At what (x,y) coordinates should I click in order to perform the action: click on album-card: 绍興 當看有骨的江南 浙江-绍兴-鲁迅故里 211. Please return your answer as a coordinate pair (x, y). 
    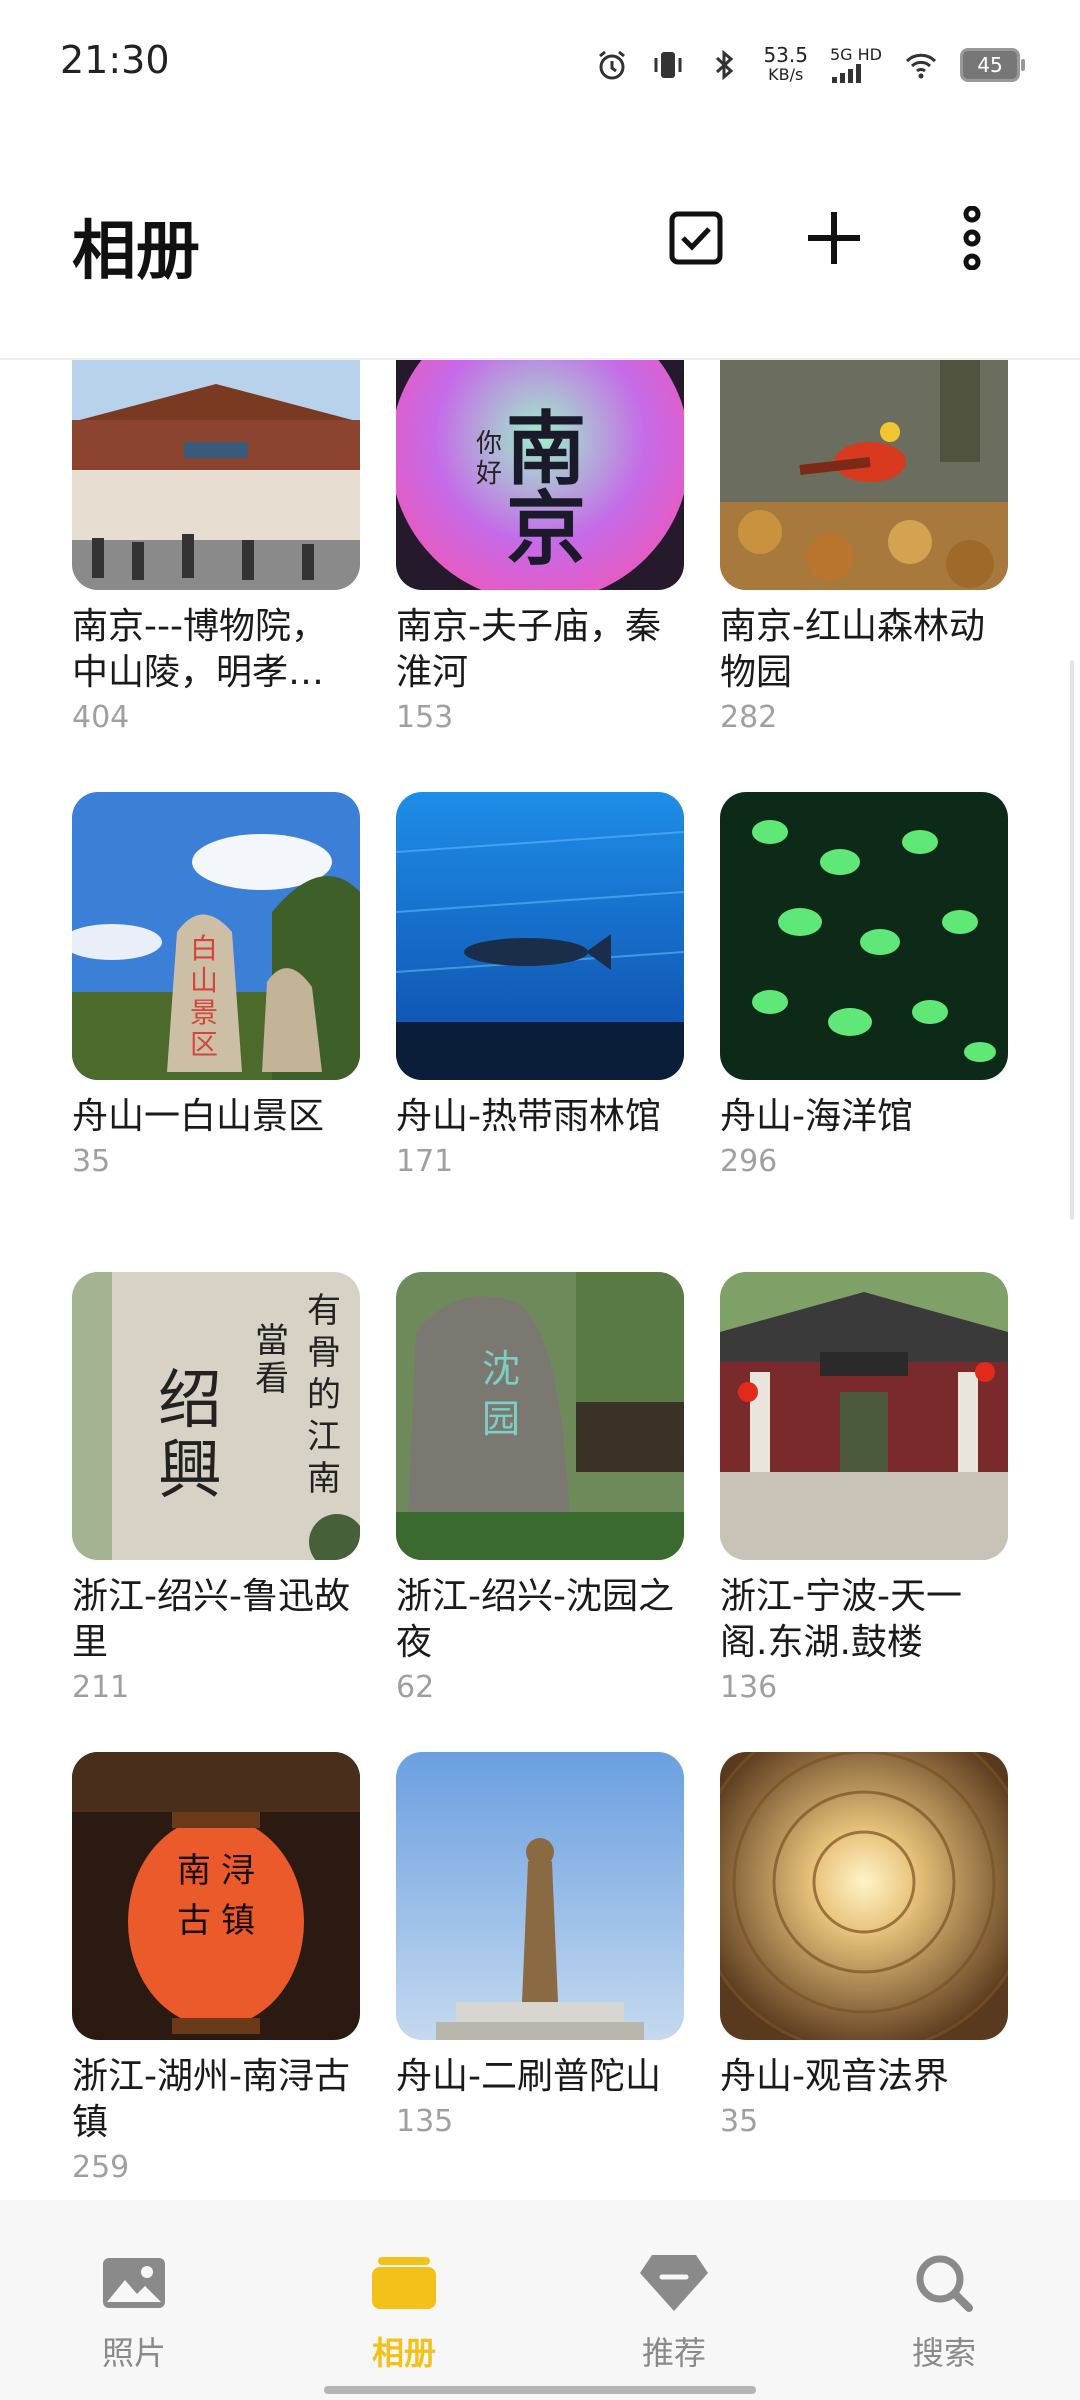
    Looking at the image, I should click on (216, 1488).